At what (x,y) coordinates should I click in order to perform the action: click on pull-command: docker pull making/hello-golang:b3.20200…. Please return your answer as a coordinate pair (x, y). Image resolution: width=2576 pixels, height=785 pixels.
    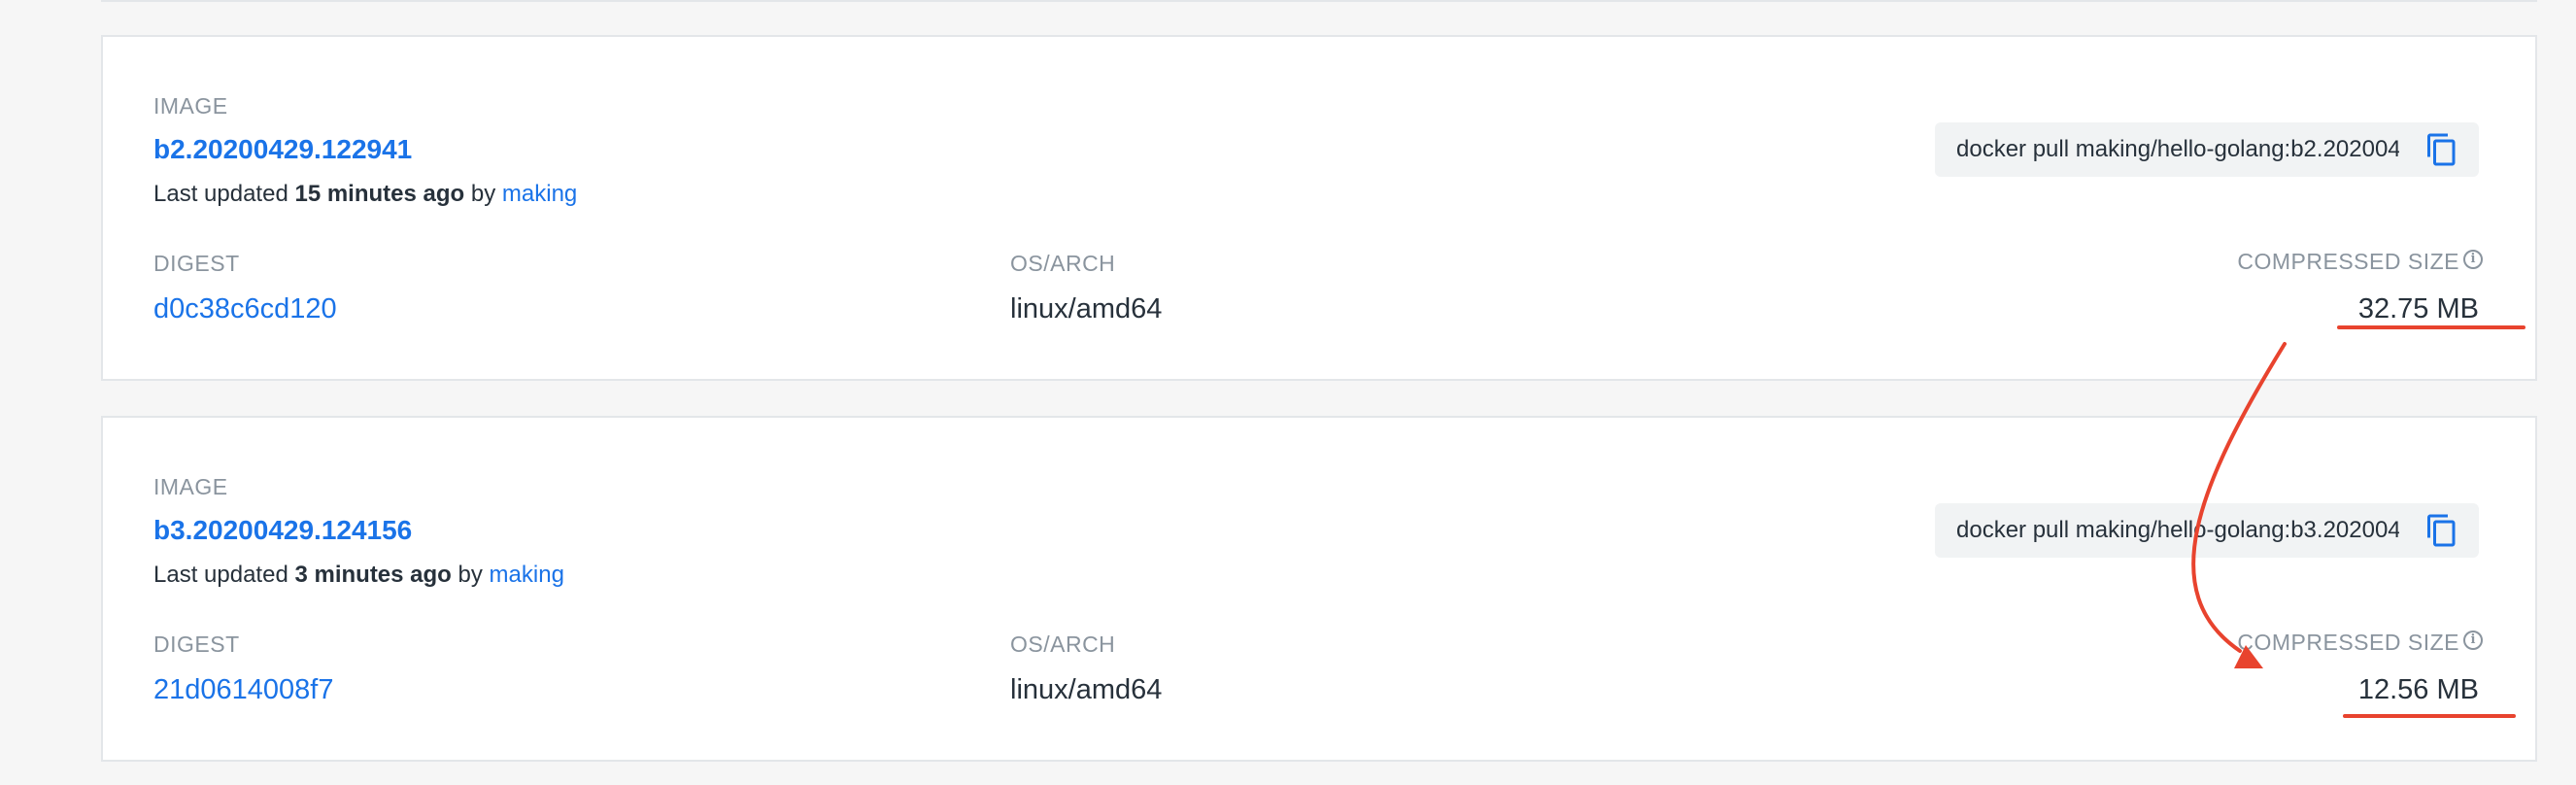
    Looking at the image, I should click on (2177, 530).